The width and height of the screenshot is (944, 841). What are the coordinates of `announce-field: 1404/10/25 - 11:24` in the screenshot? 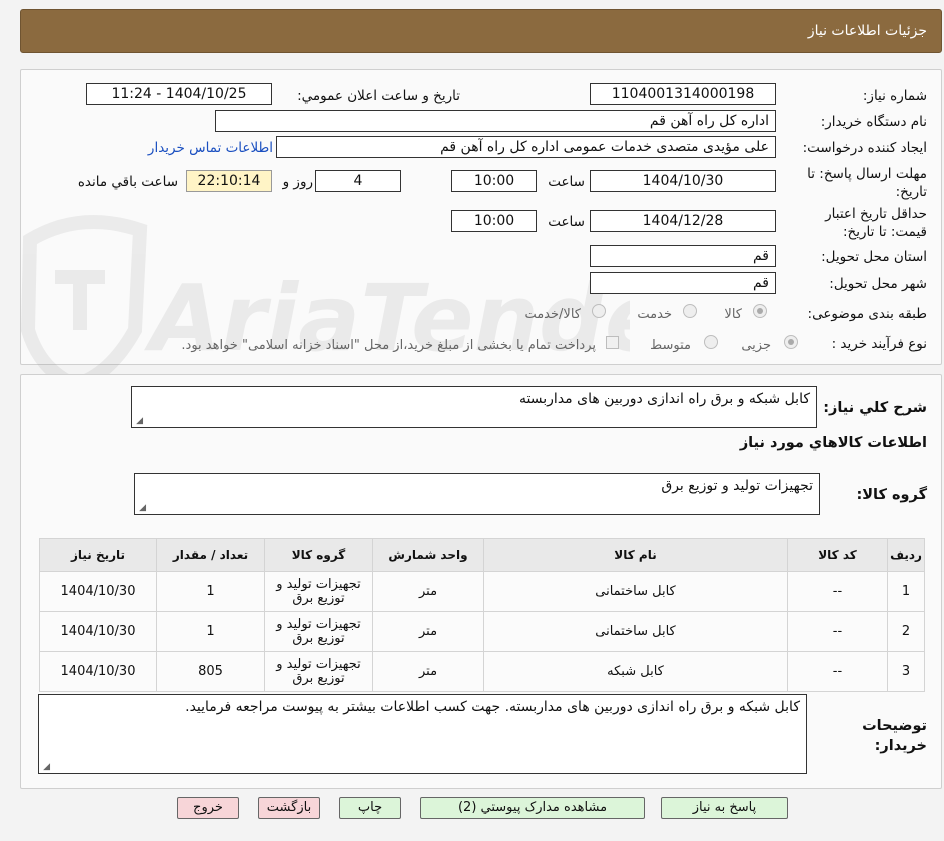 It's located at (179, 94).